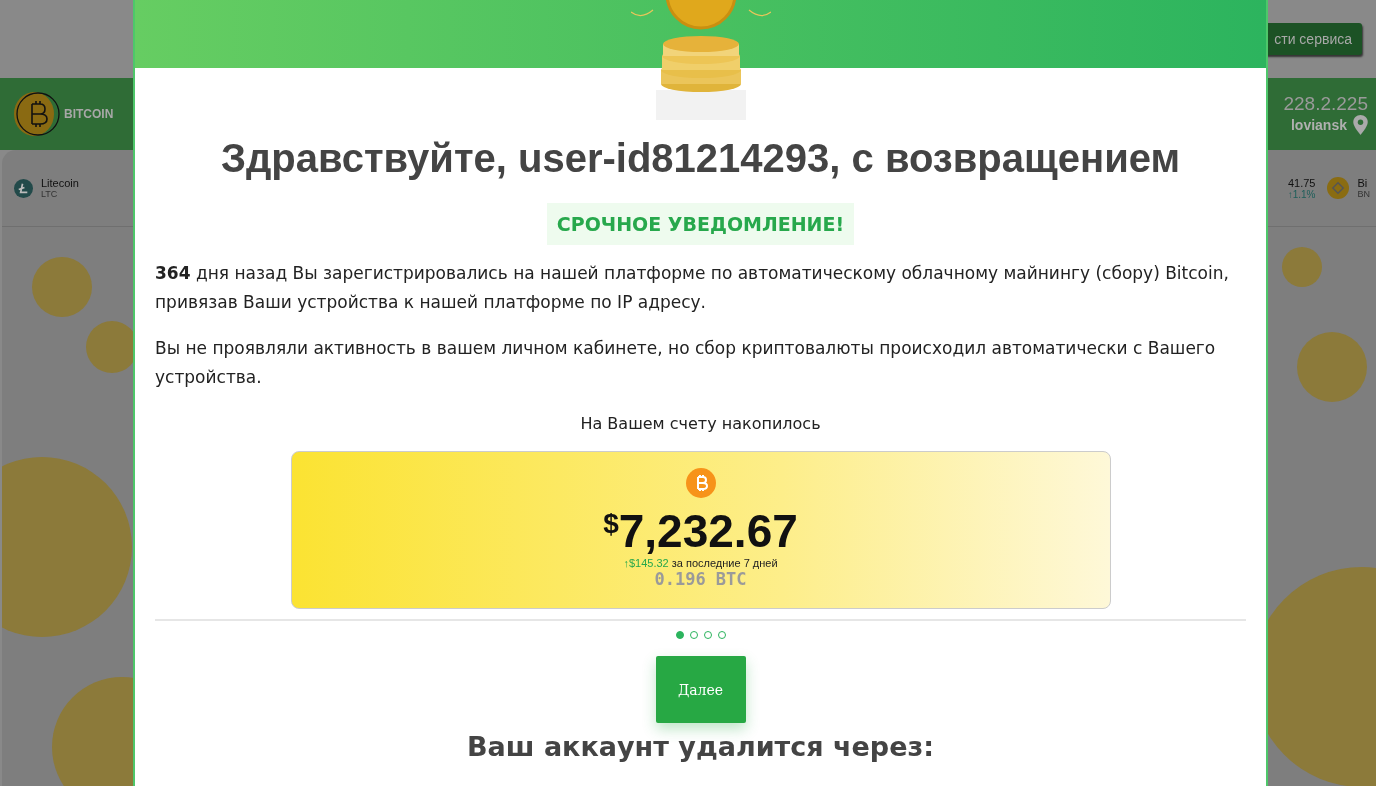  What do you see at coordinates (700, 158) in the screenshot?
I see `dialog-title: Здравствуйте, user-id81214293, с возвращением` at bounding box center [700, 158].